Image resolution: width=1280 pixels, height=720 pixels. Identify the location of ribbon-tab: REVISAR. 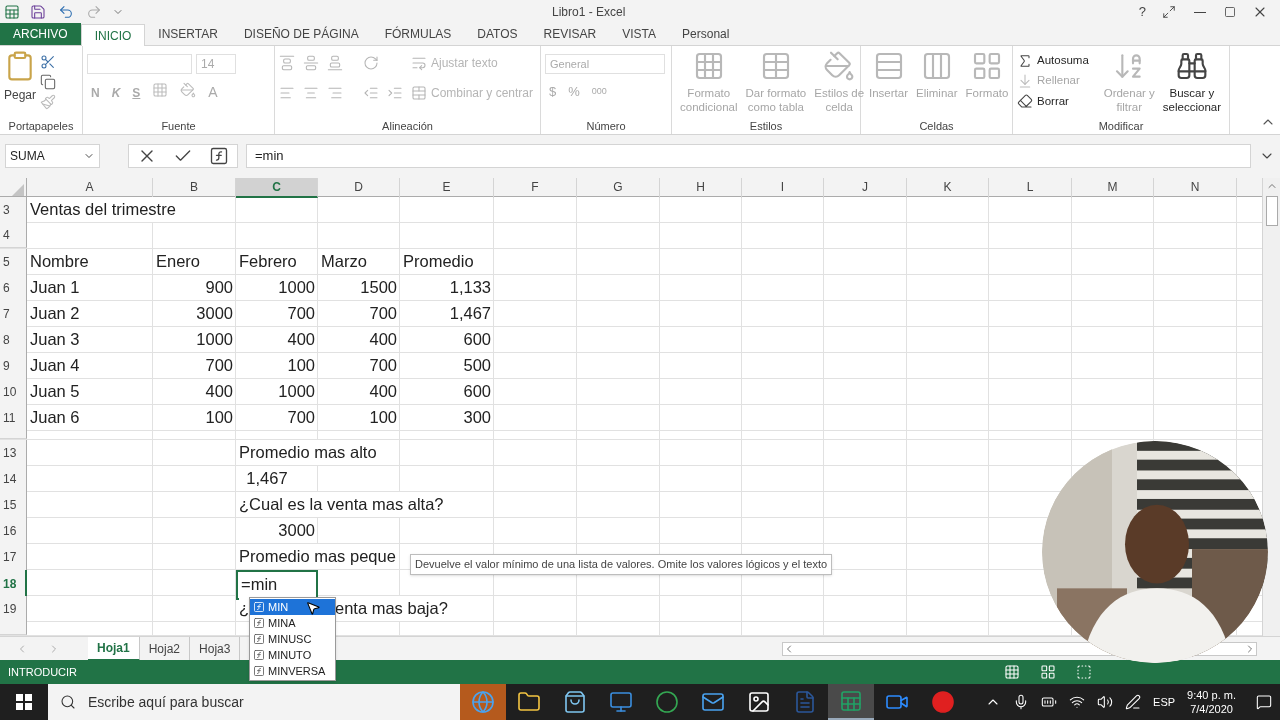
(570, 34).